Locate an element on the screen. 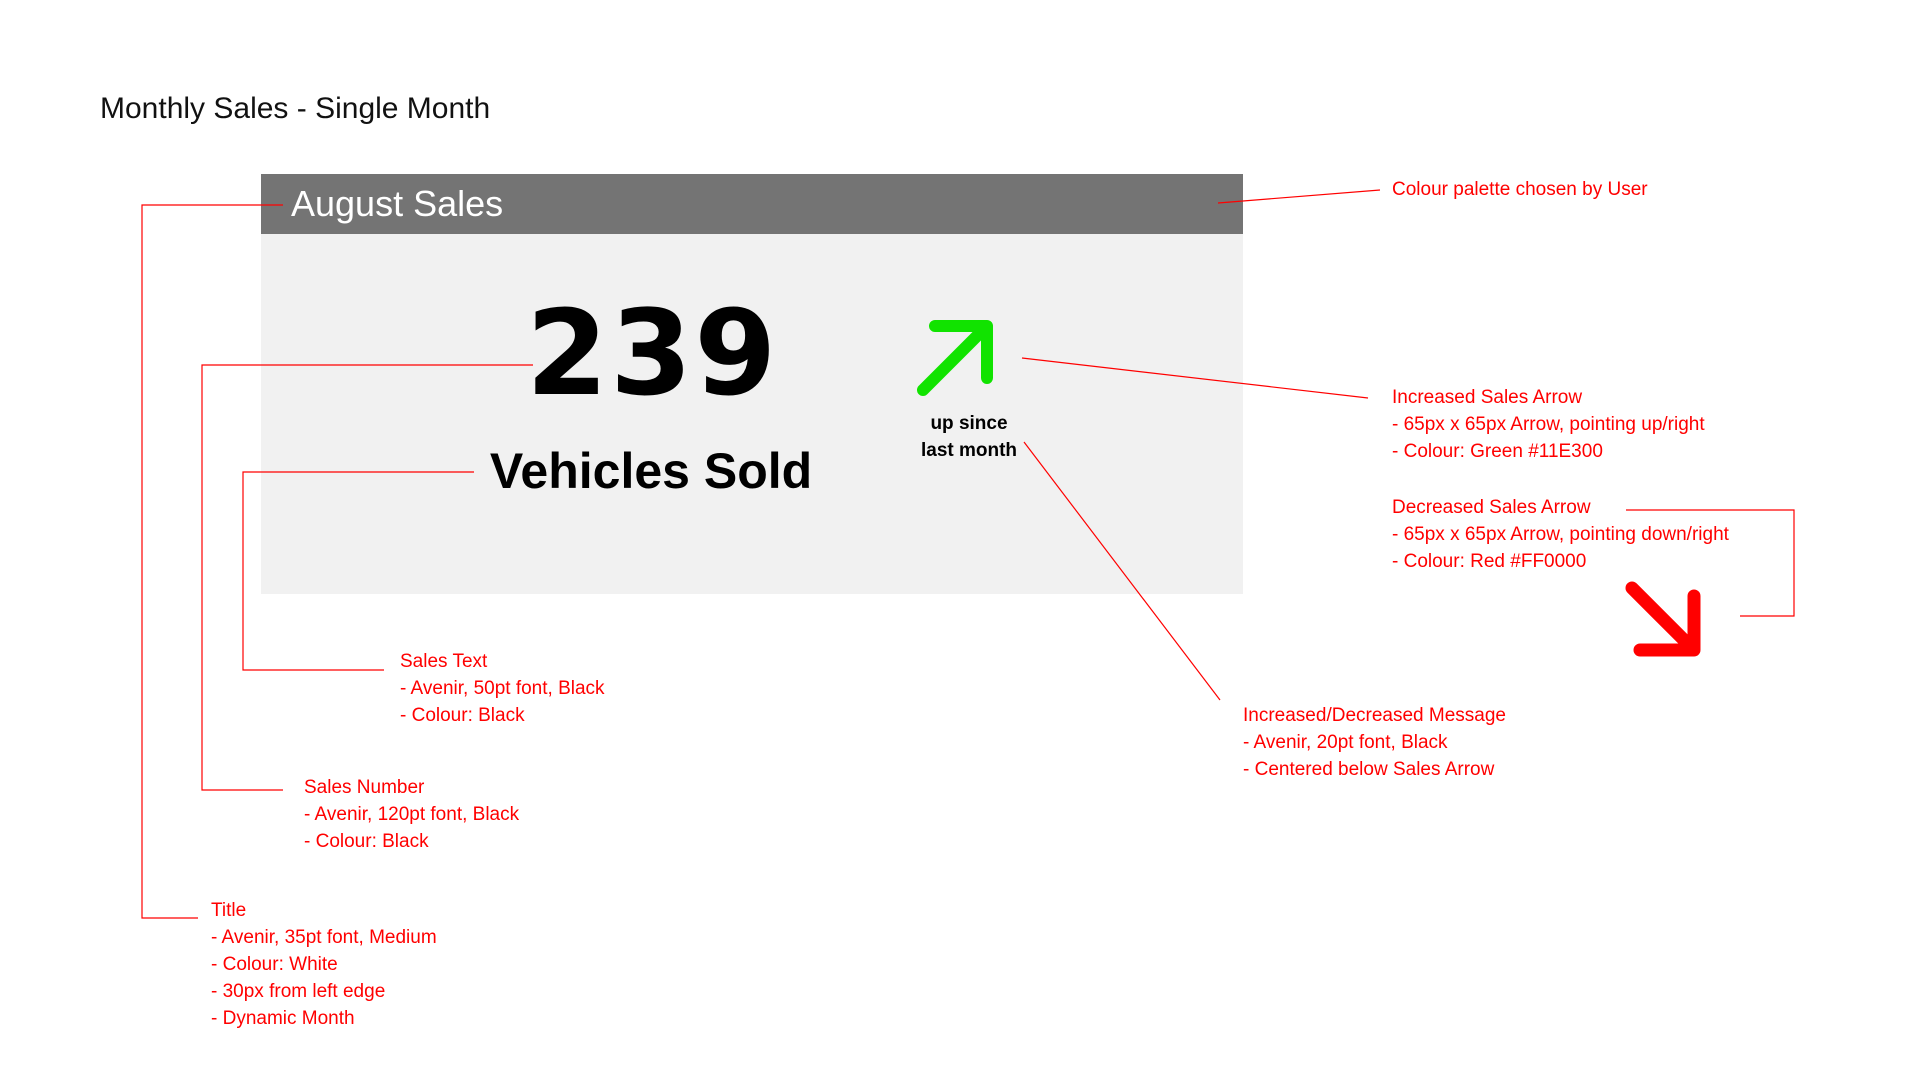 This screenshot has width=1920, height=1080. leader-palette is located at coordinates (1299, 196).